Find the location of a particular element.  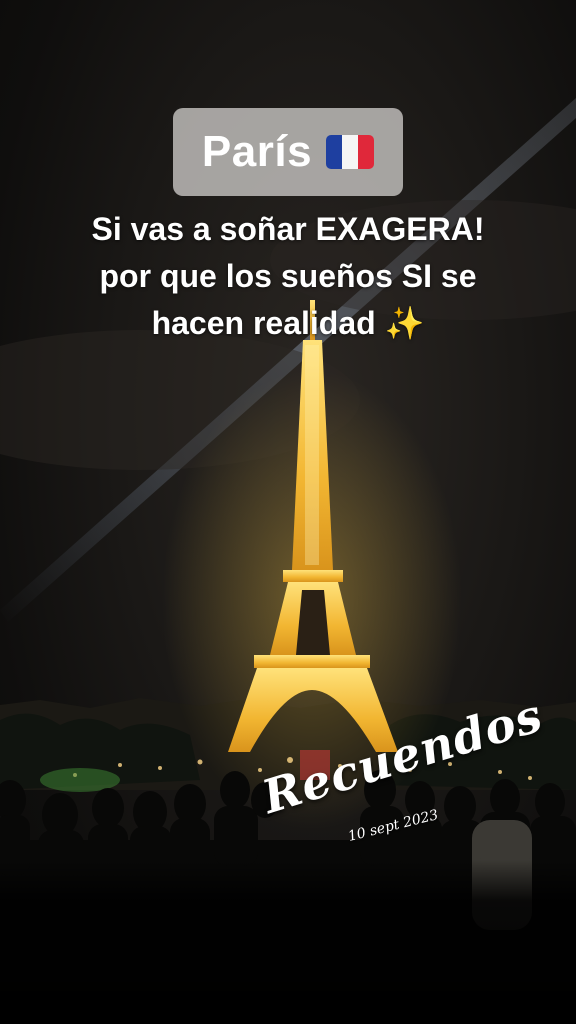

flag-stripe-white is located at coordinates (350, 152).